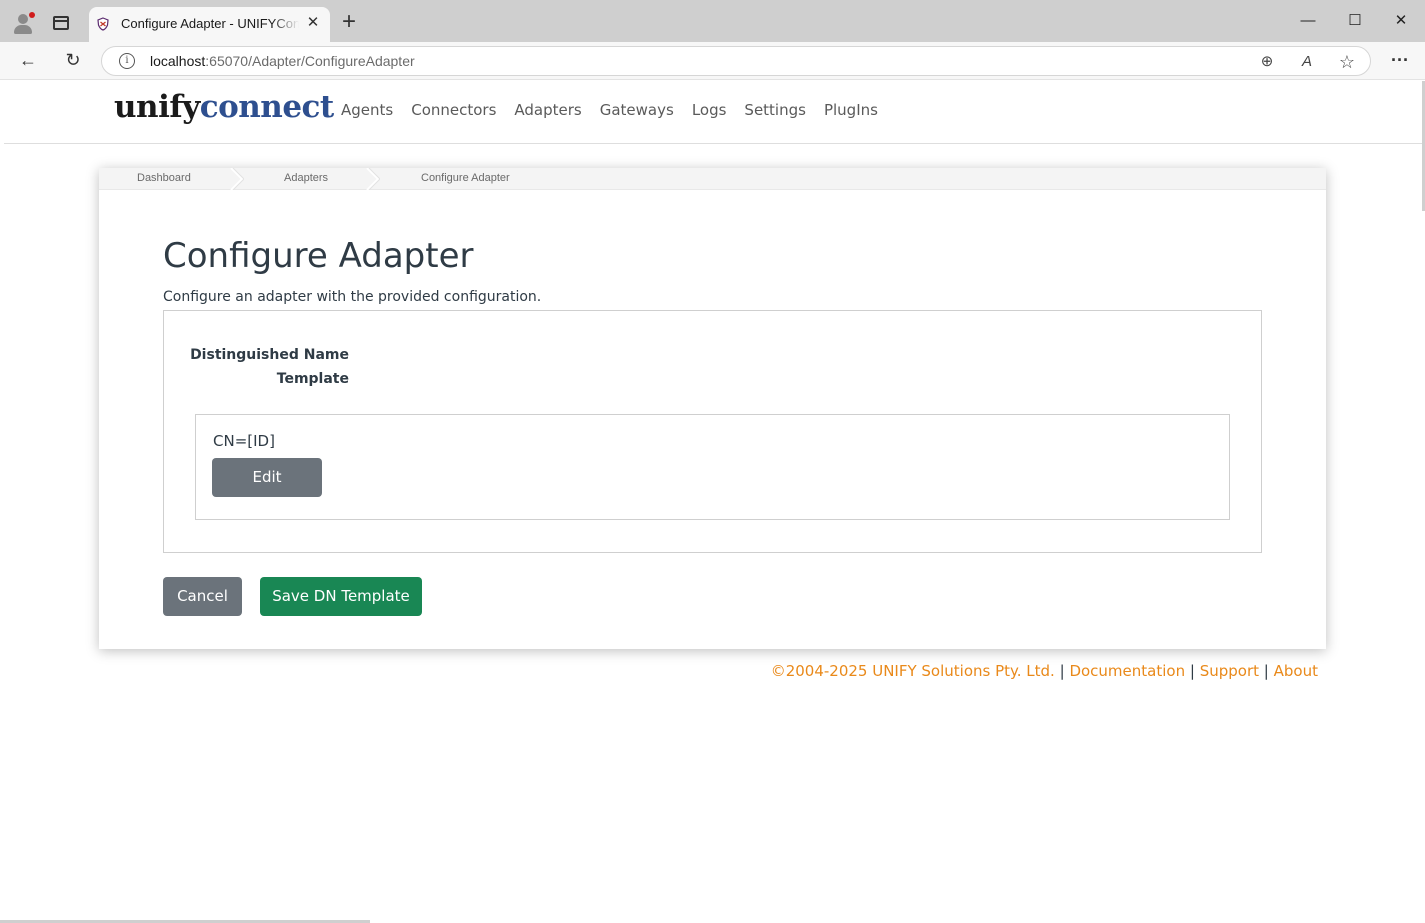 This screenshot has width=1425, height=923. What do you see at coordinates (73, 60) in the screenshot?
I see `reload-icon: ↻` at bounding box center [73, 60].